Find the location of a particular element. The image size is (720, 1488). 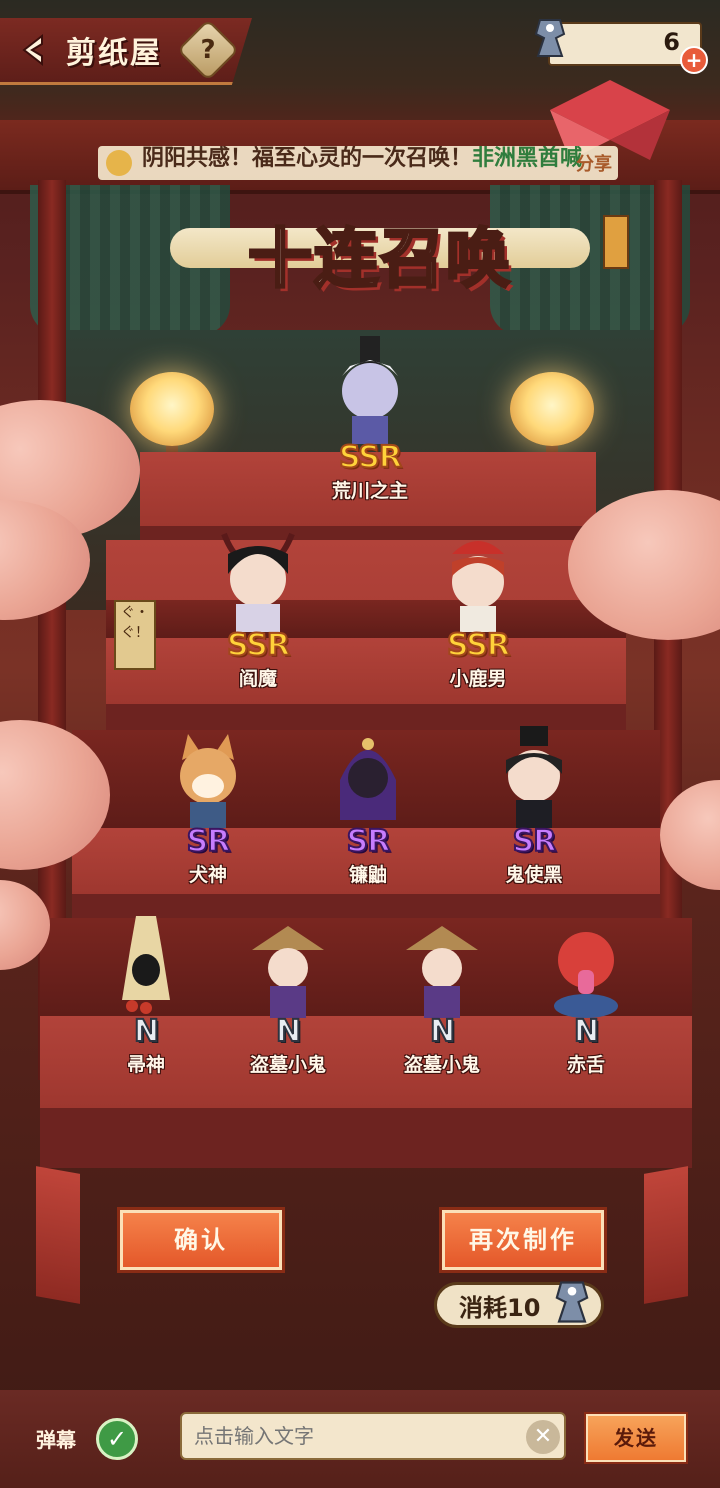

page-title: 剪纸屋 is located at coordinates (114, 53).